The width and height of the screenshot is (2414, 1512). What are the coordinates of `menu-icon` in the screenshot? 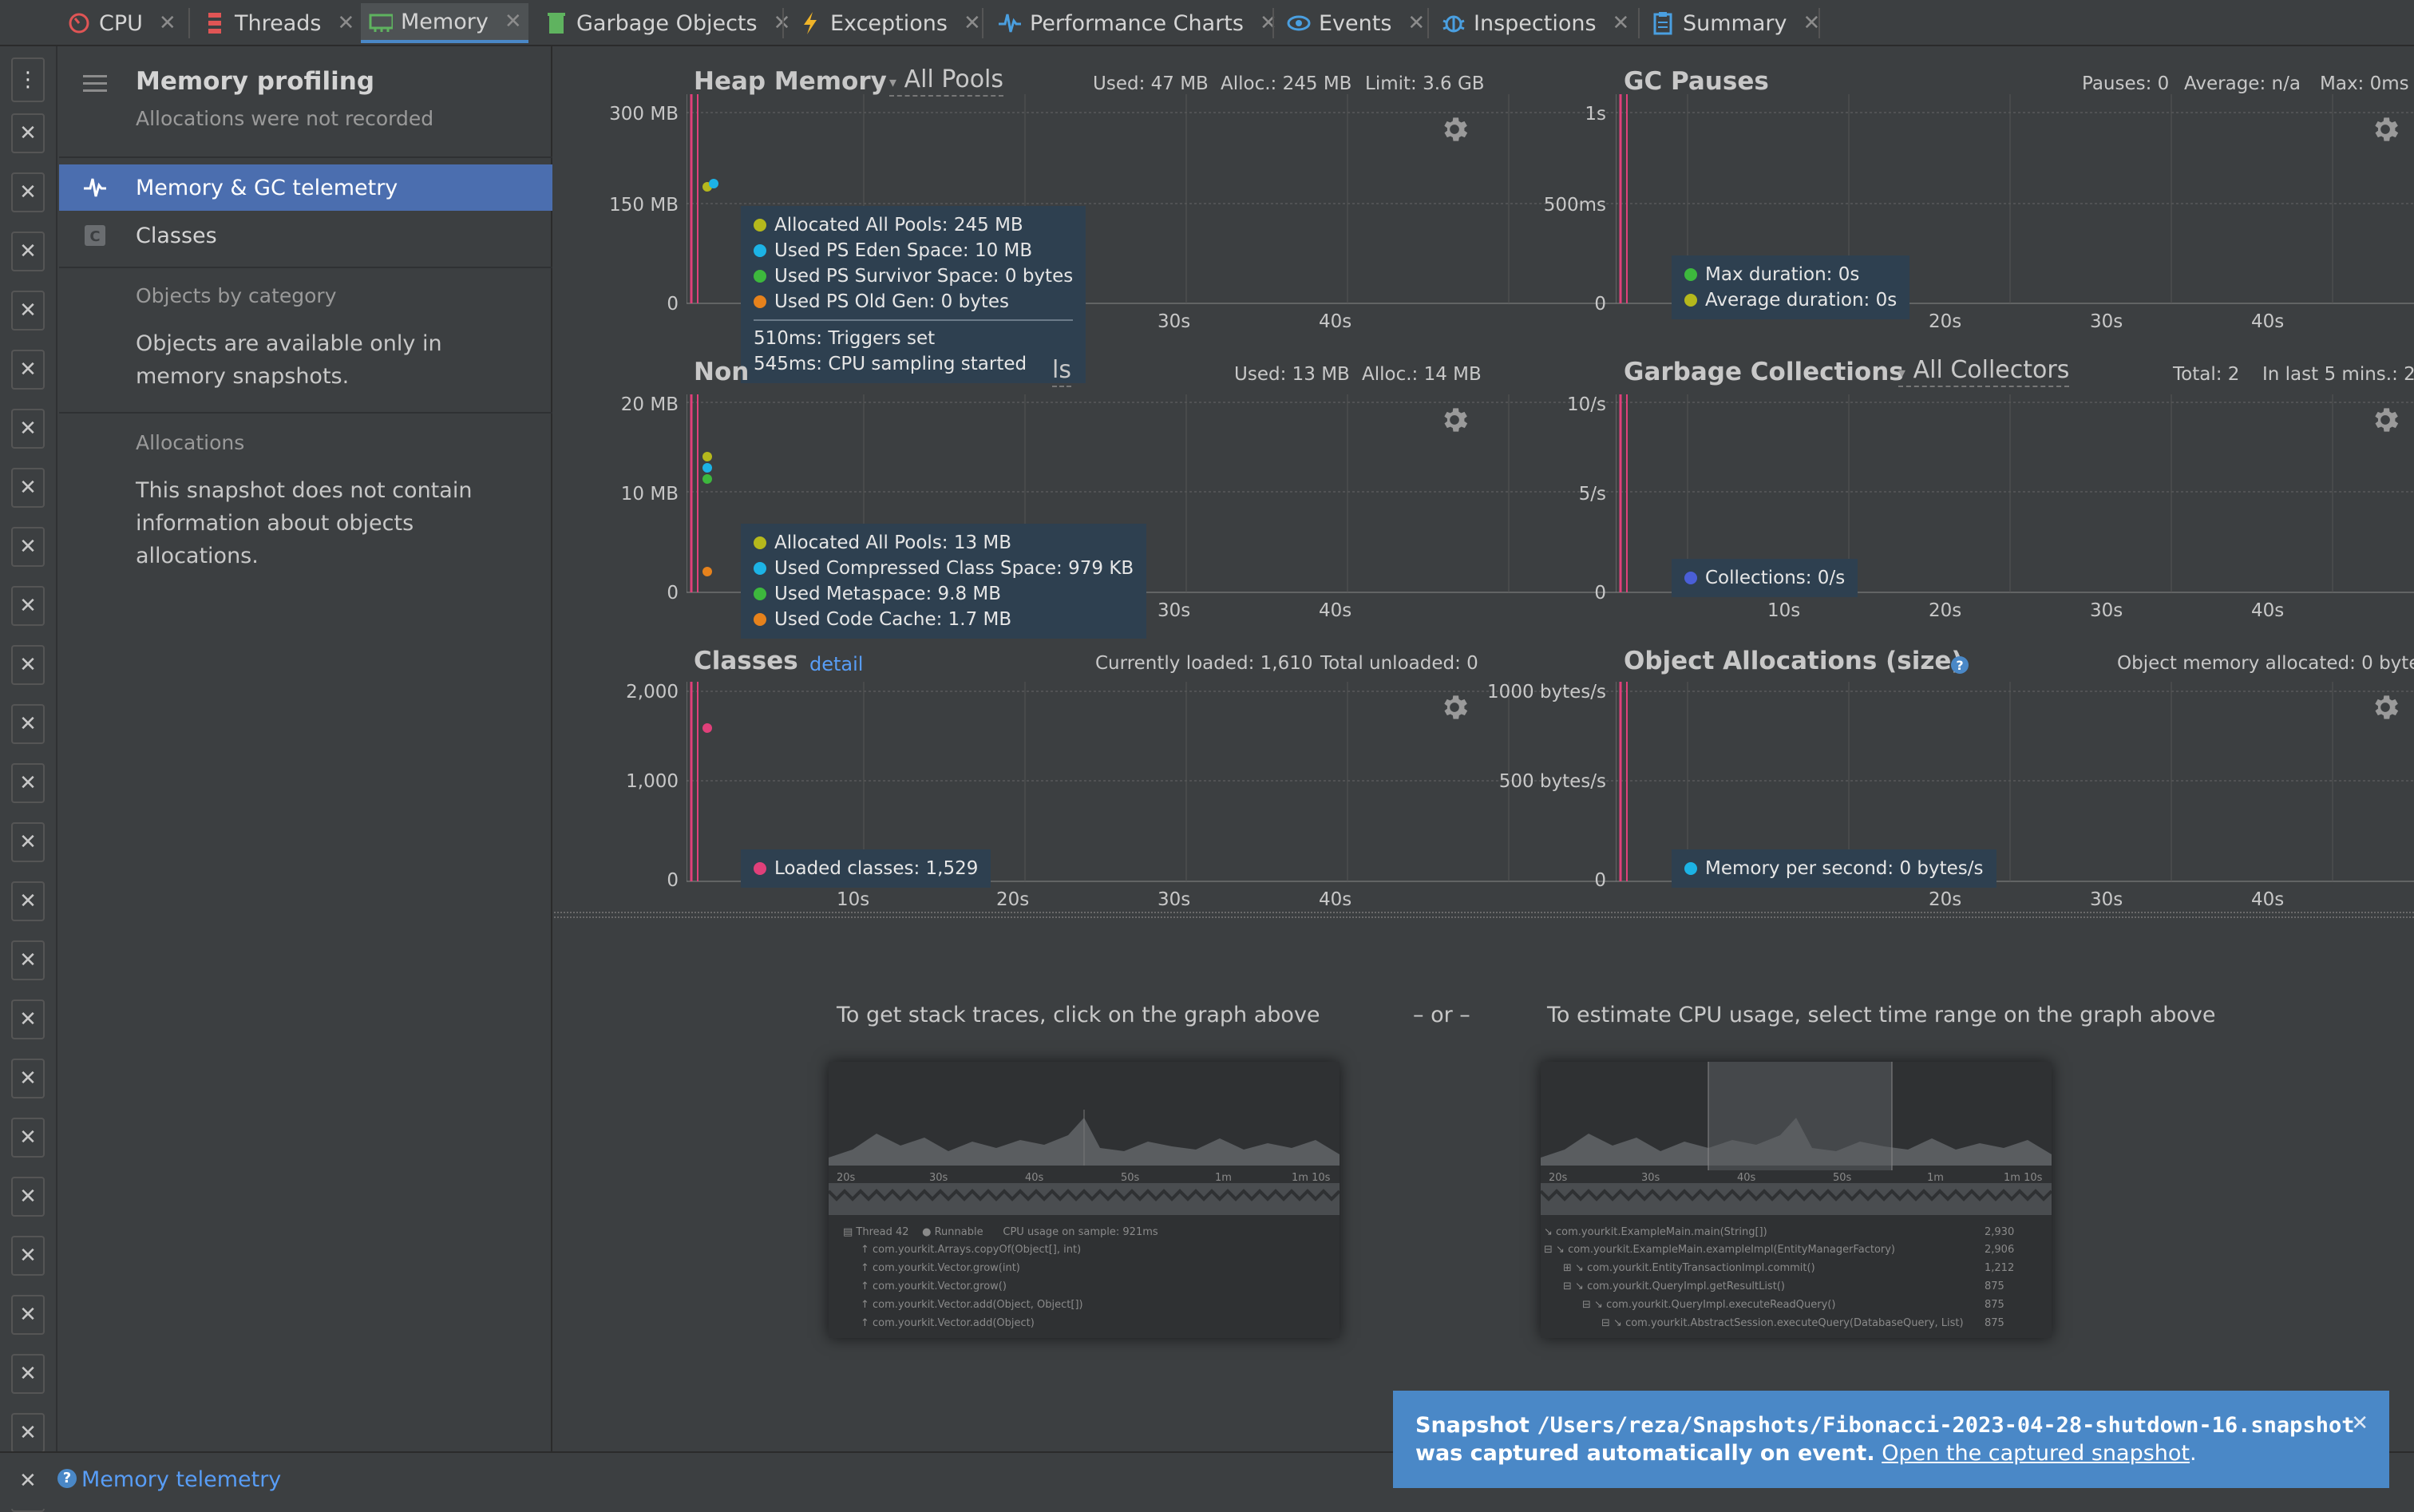 It's located at (95, 83).